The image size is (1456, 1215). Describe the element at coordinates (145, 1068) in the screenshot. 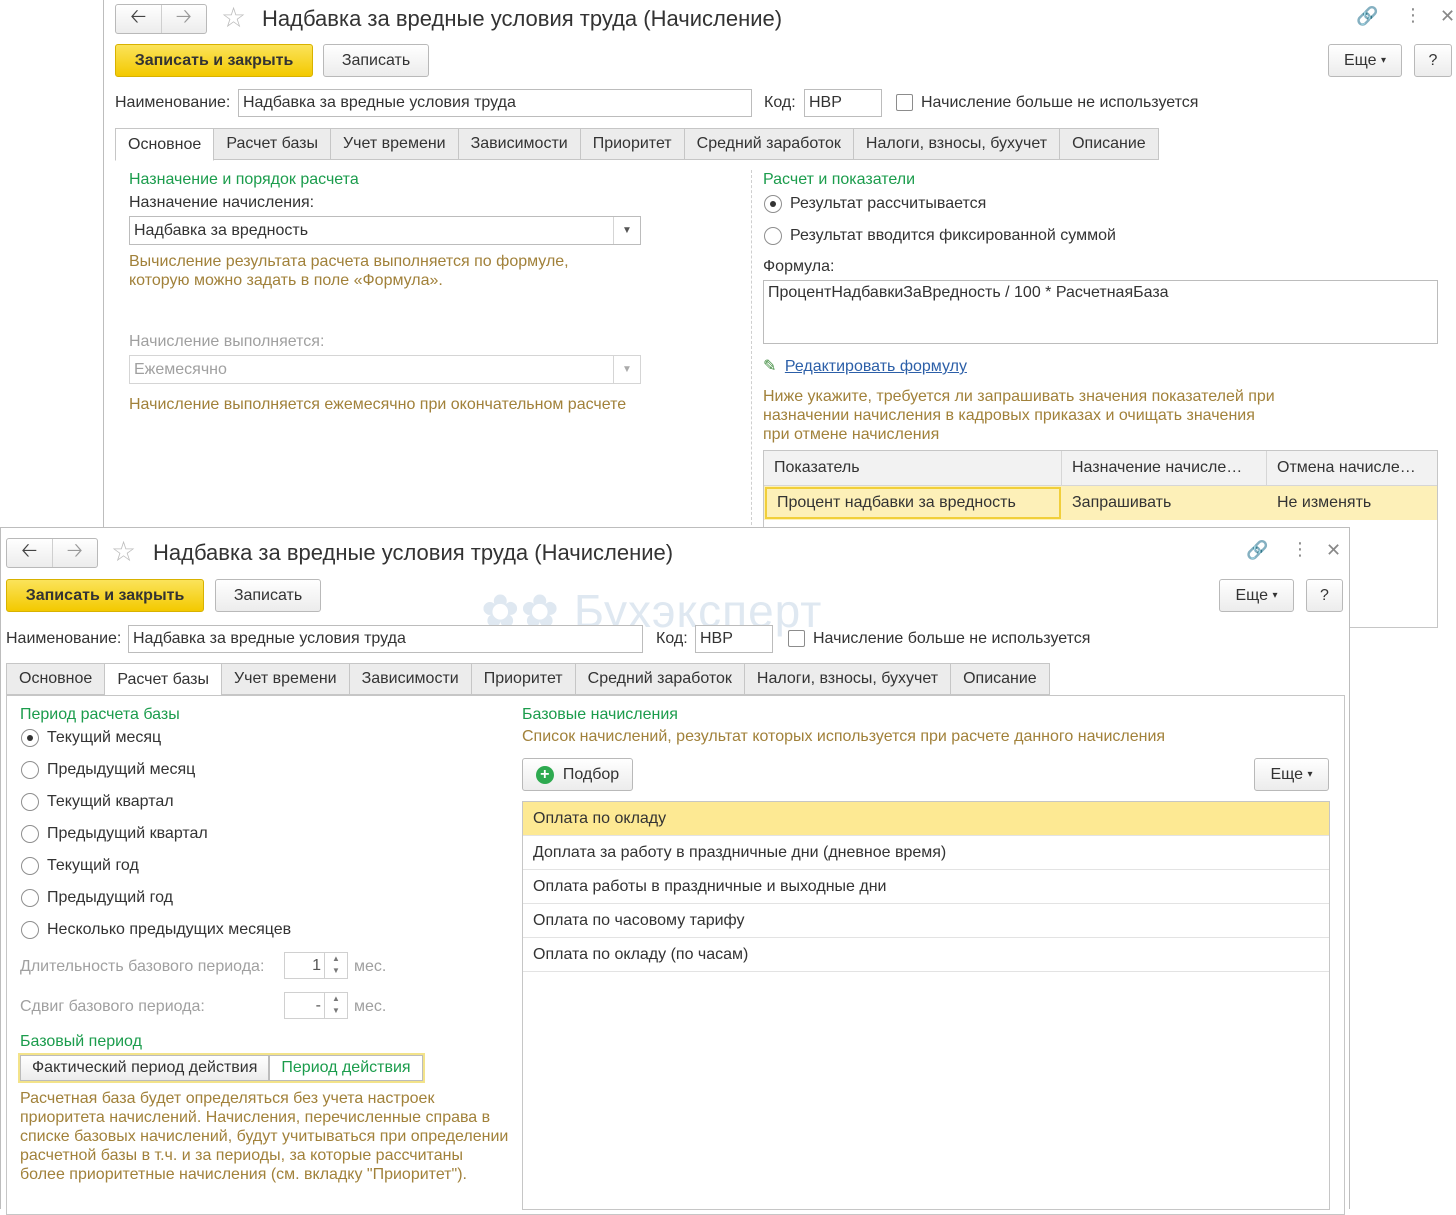

I see `seg-actual-period: Фактический период действия` at that location.